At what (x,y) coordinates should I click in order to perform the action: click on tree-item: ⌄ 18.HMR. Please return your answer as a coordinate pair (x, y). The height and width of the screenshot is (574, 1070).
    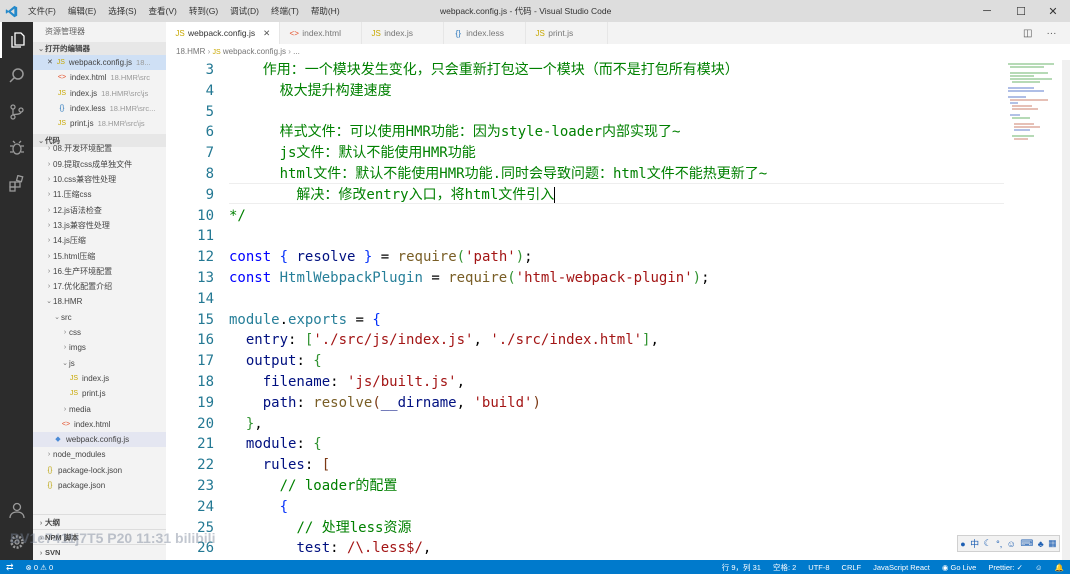
    Looking at the image, I should click on (99, 301).